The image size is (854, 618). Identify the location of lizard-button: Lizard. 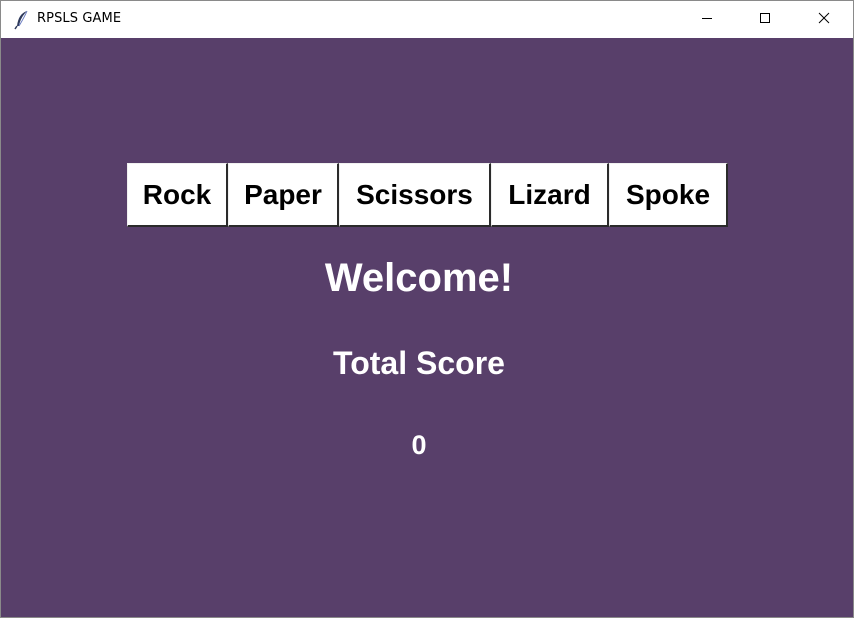
(550, 195).